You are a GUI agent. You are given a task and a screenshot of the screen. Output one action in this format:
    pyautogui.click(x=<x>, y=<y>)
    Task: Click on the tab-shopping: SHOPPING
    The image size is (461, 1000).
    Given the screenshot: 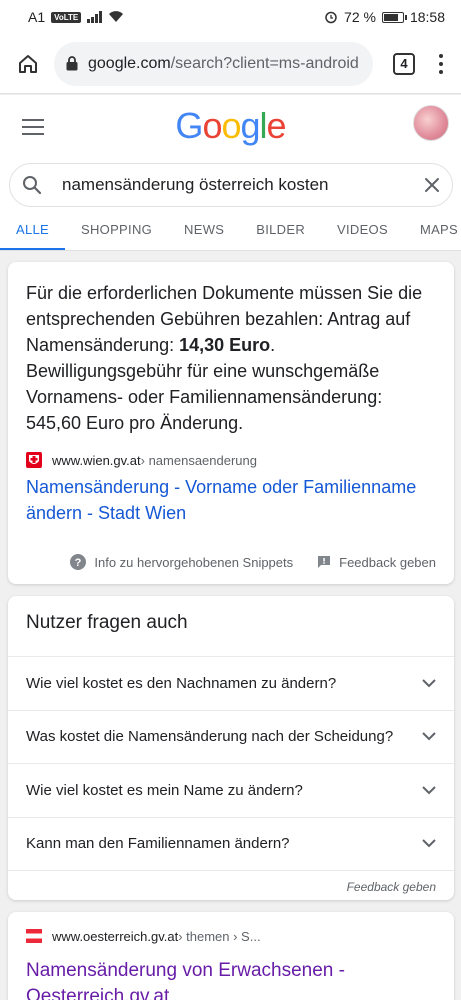 What is the action you would take?
    pyautogui.click(x=116, y=232)
    